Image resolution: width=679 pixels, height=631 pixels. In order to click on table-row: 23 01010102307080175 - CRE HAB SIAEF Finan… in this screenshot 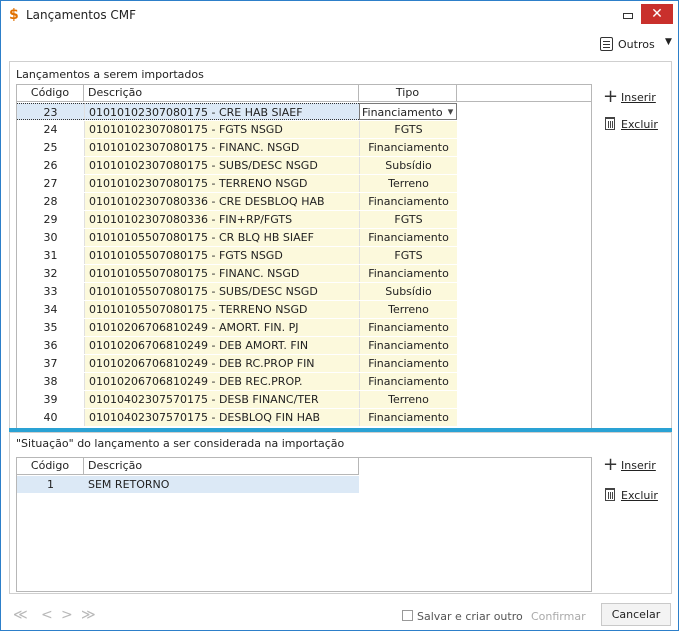, I will do `click(304, 111)`.